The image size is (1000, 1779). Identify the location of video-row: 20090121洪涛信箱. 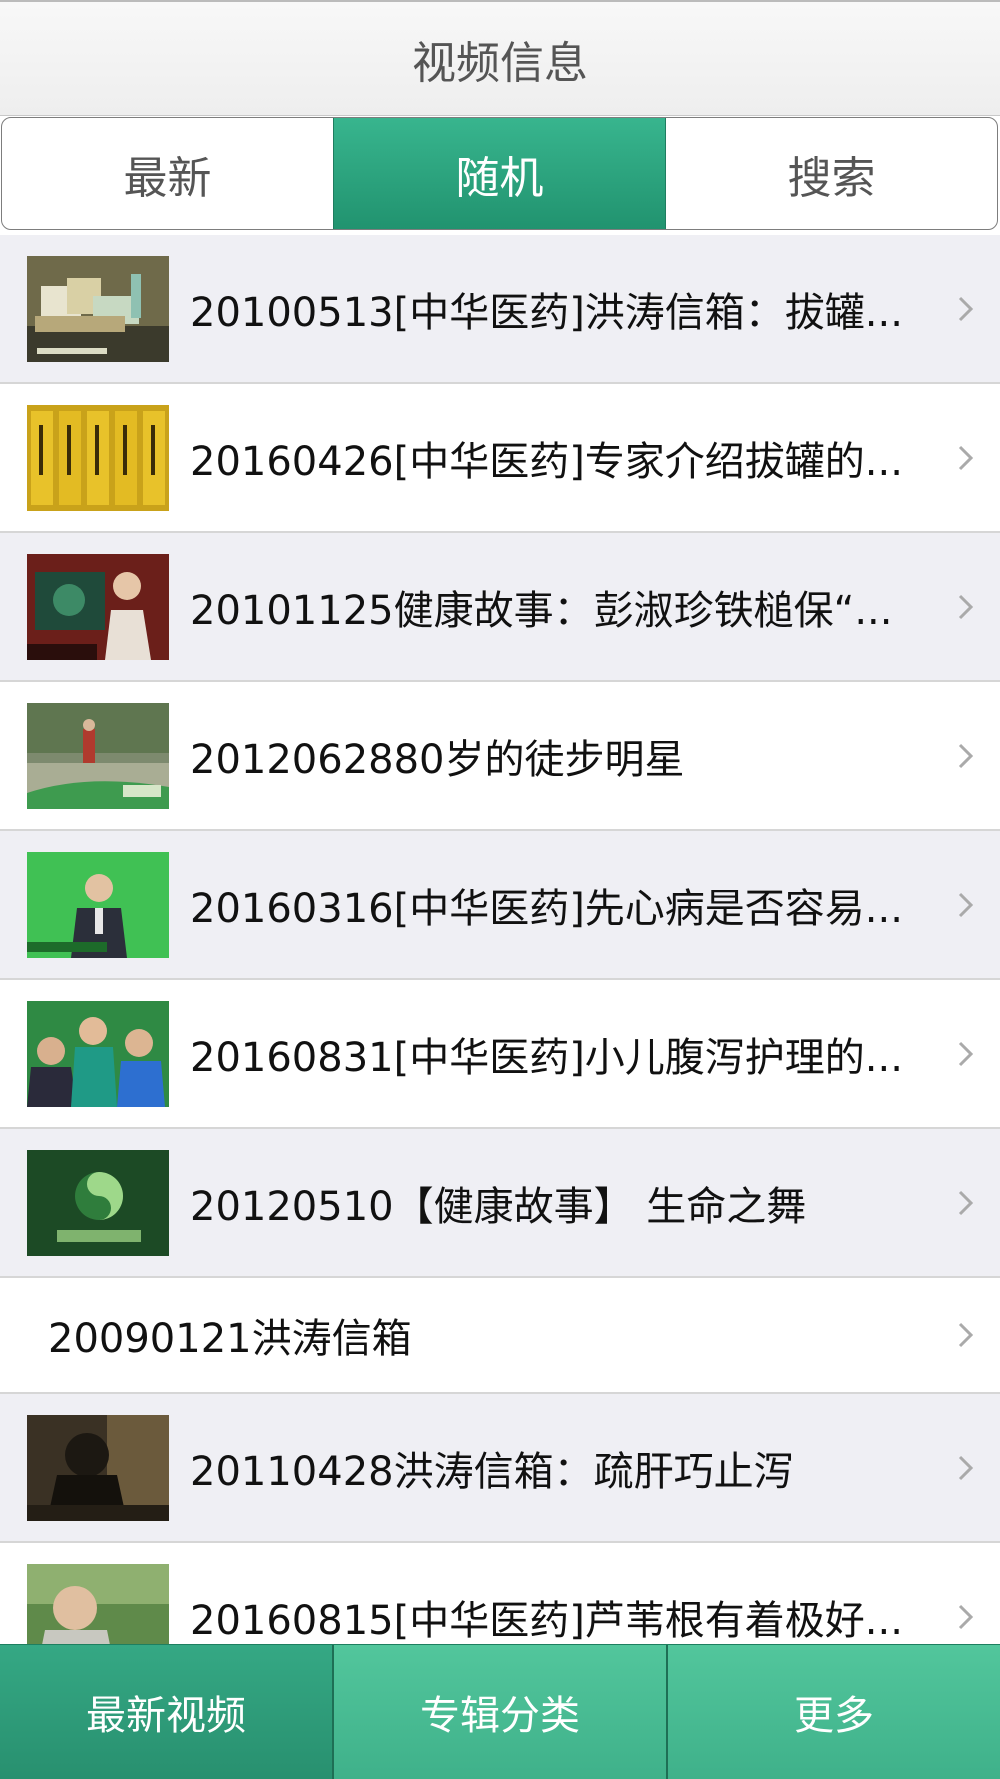
(500, 1336).